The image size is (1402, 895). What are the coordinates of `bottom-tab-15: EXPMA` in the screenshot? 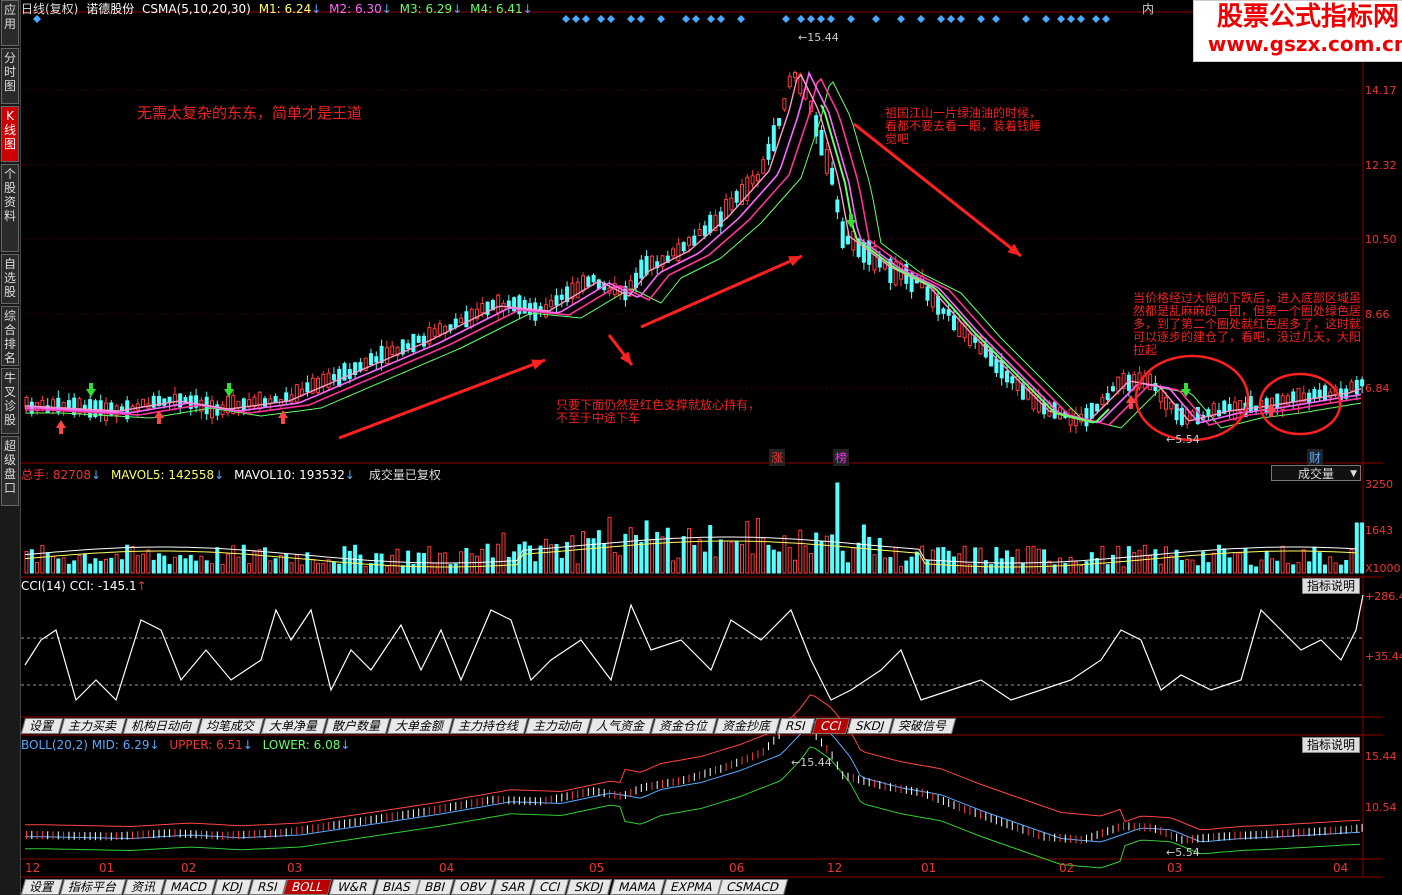 It's located at (691, 887).